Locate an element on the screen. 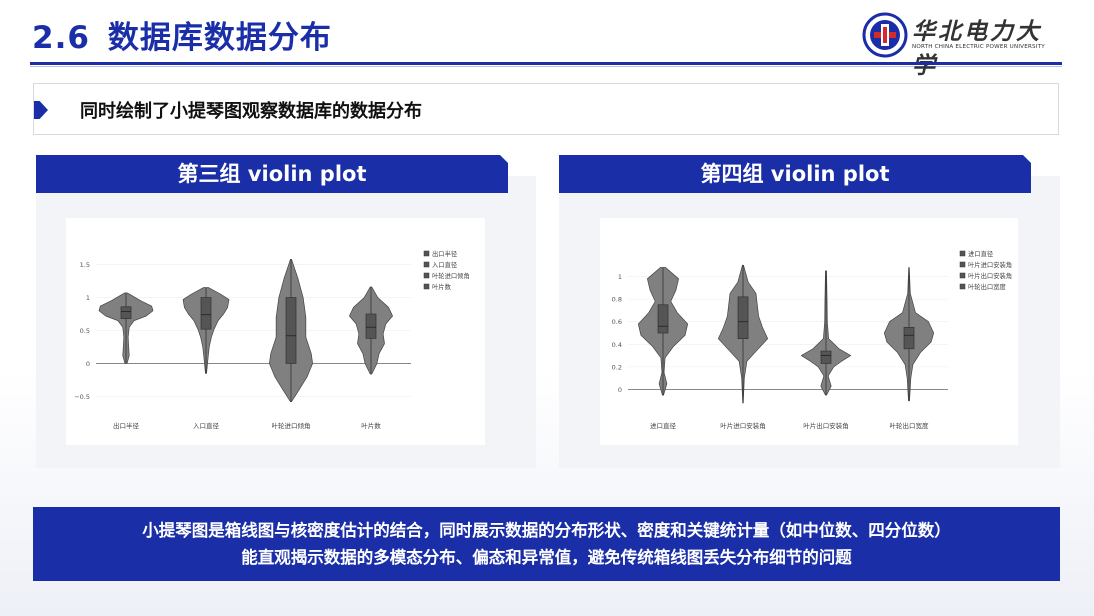 Image resolution: width=1094 pixels, height=616 pixels. slide-title: 2.6 数据库数据分布 is located at coordinates (182, 34).